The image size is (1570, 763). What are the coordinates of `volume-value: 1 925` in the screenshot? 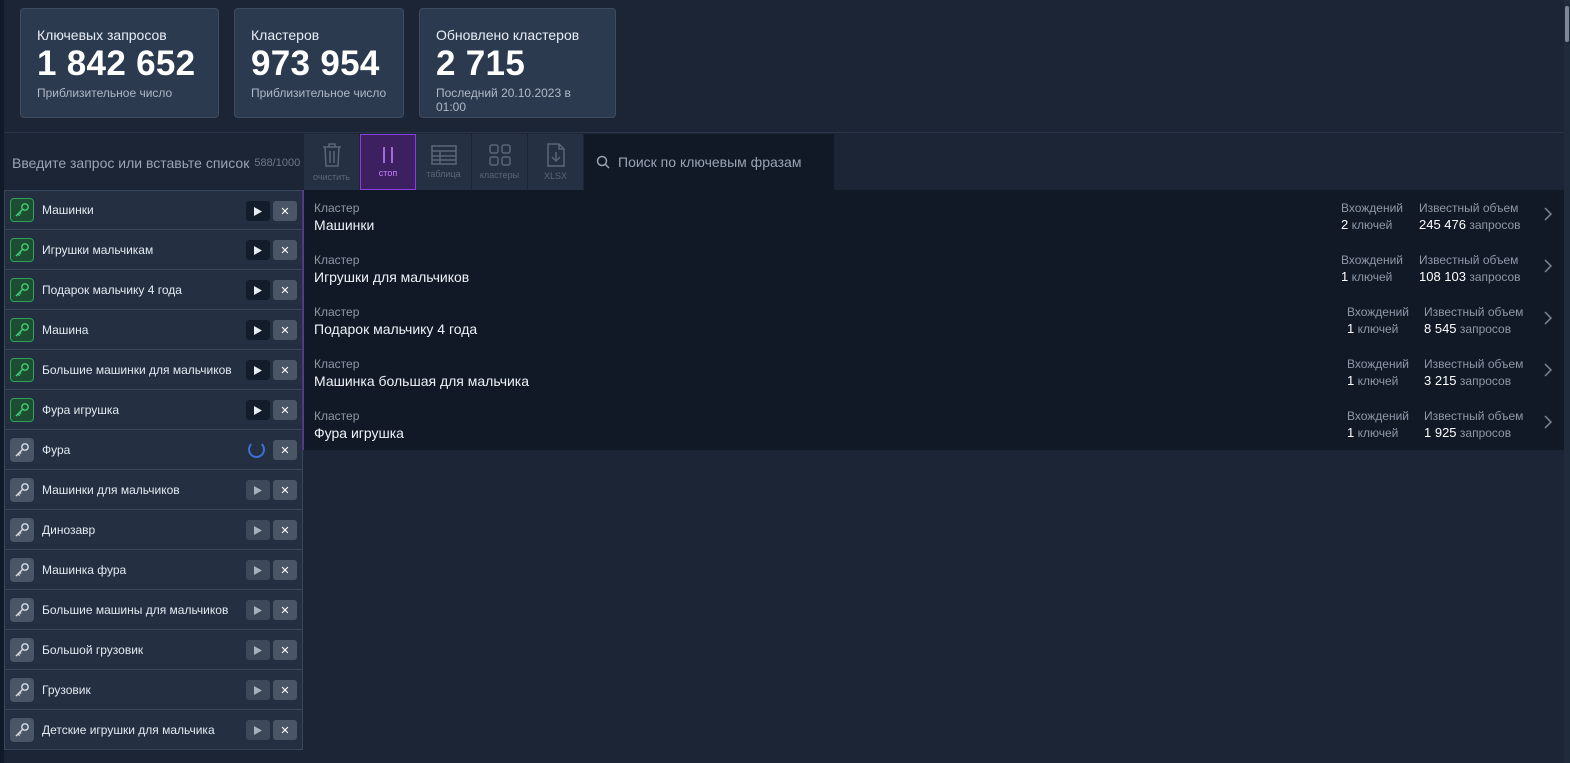 It's located at (1440, 432).